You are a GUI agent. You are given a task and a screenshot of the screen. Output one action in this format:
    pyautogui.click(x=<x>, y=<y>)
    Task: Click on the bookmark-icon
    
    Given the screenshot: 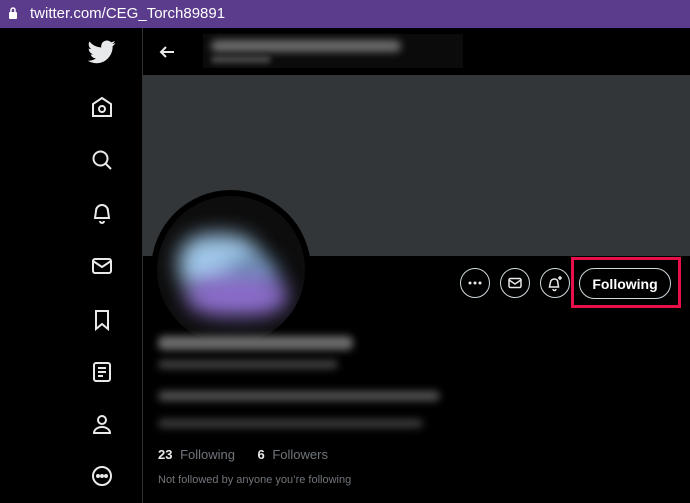 What is the action you would take?
    pyautogui.click(x=102, y=320)
    